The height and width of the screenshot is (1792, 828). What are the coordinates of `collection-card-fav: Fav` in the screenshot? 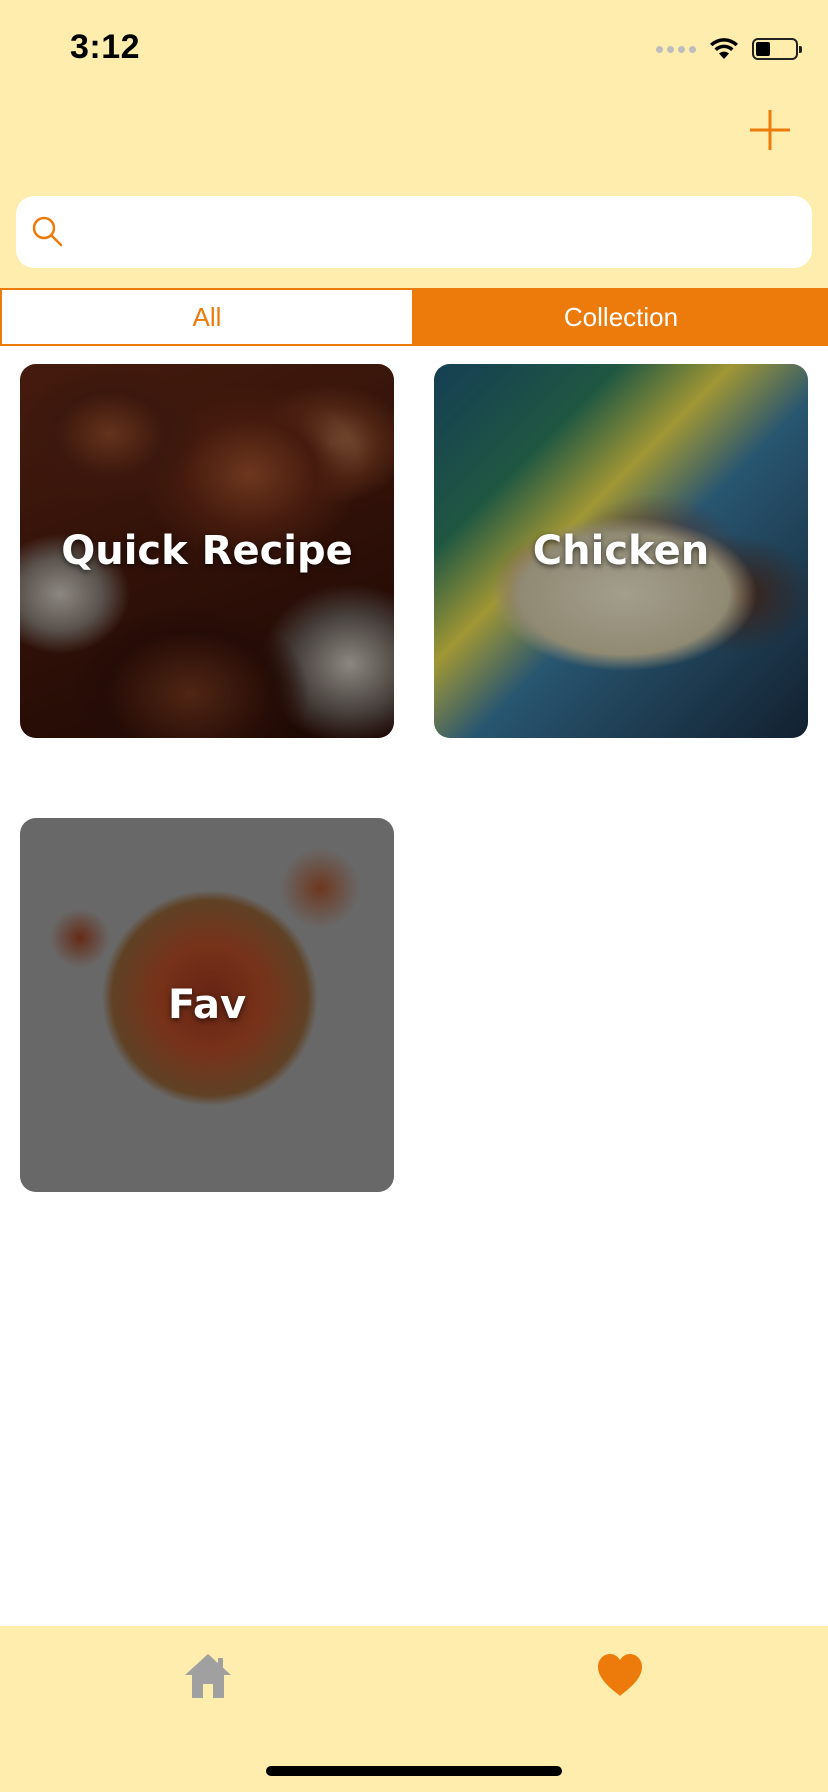 It's located at (207, 1005).